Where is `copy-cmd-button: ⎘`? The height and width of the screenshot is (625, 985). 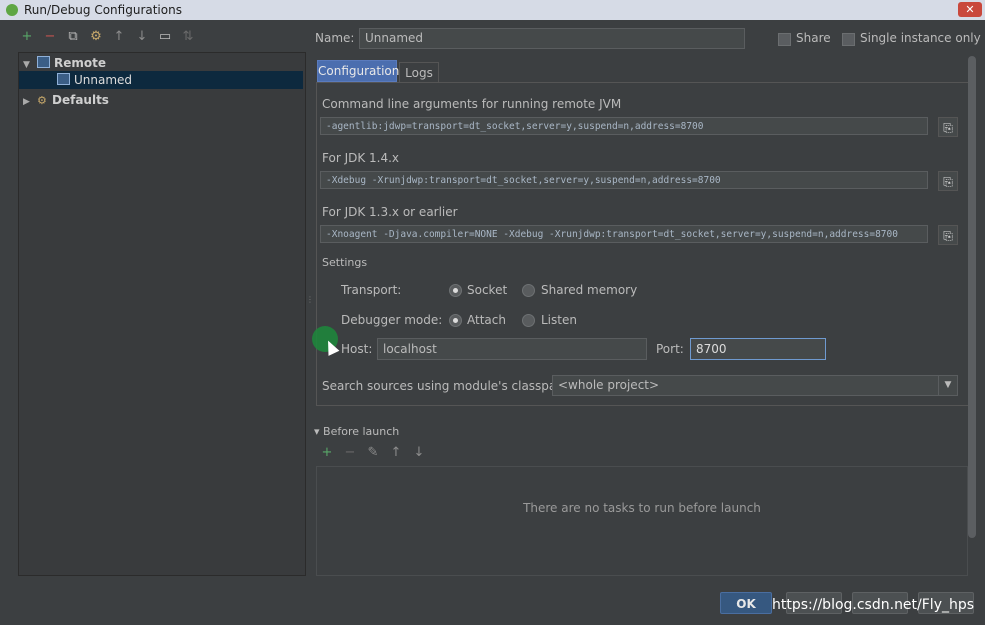 copy-cmd-button: ⎘ is located at coordinates (948, 127).